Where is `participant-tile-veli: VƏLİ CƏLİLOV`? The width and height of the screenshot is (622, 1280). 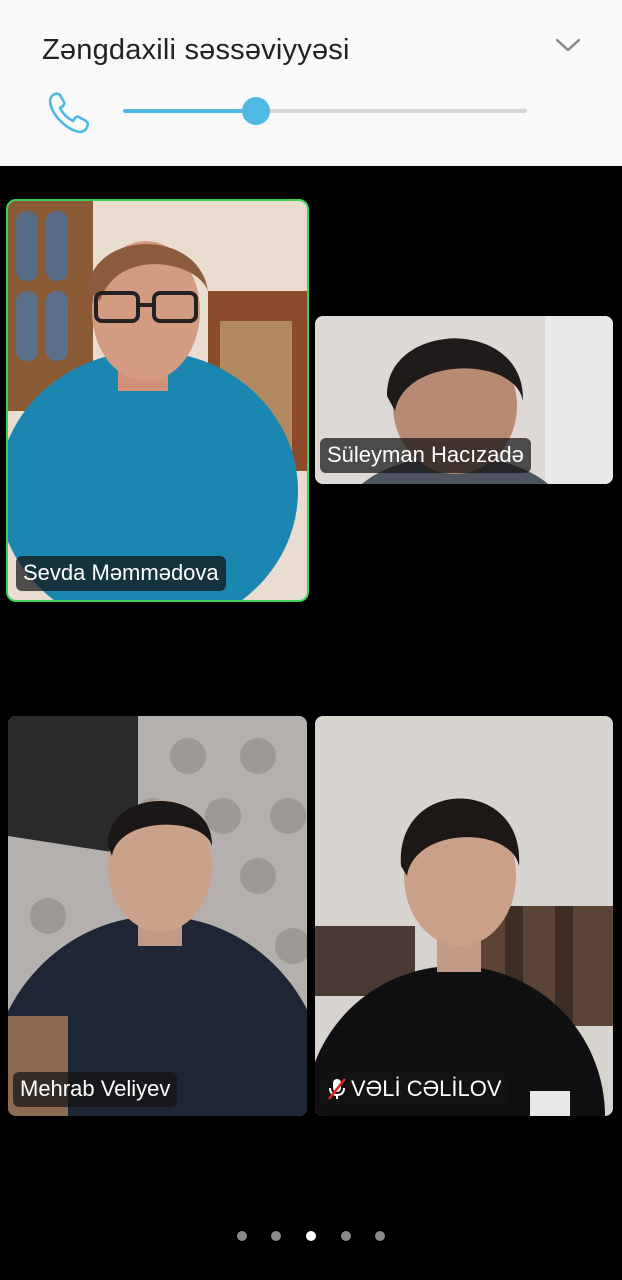
participant-tile-veli: VƏLİ CƏLİLOV is located at coordinates (464, 916).